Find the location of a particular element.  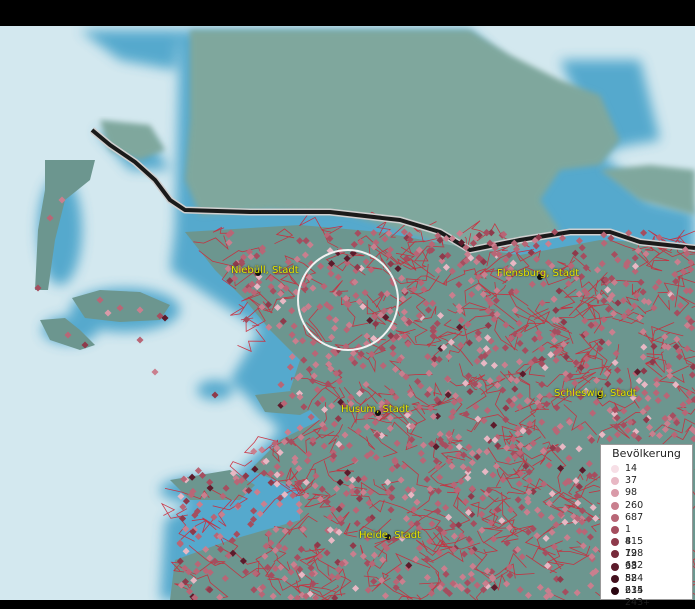

city-label-schleswig: Schleswig, Stadt is located at coordinates (595, 393).